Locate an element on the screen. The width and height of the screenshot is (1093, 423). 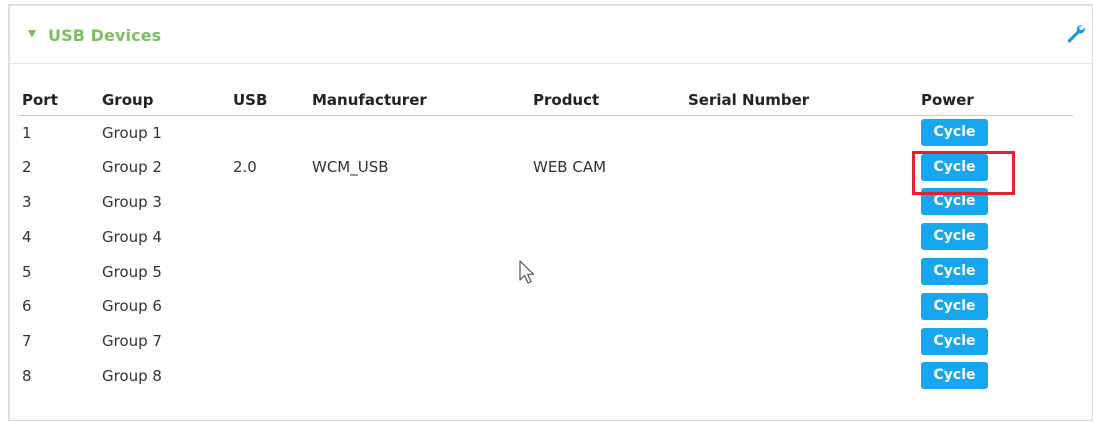
cycle-button-port-2: Cycle is located at coordinates (954, 167).